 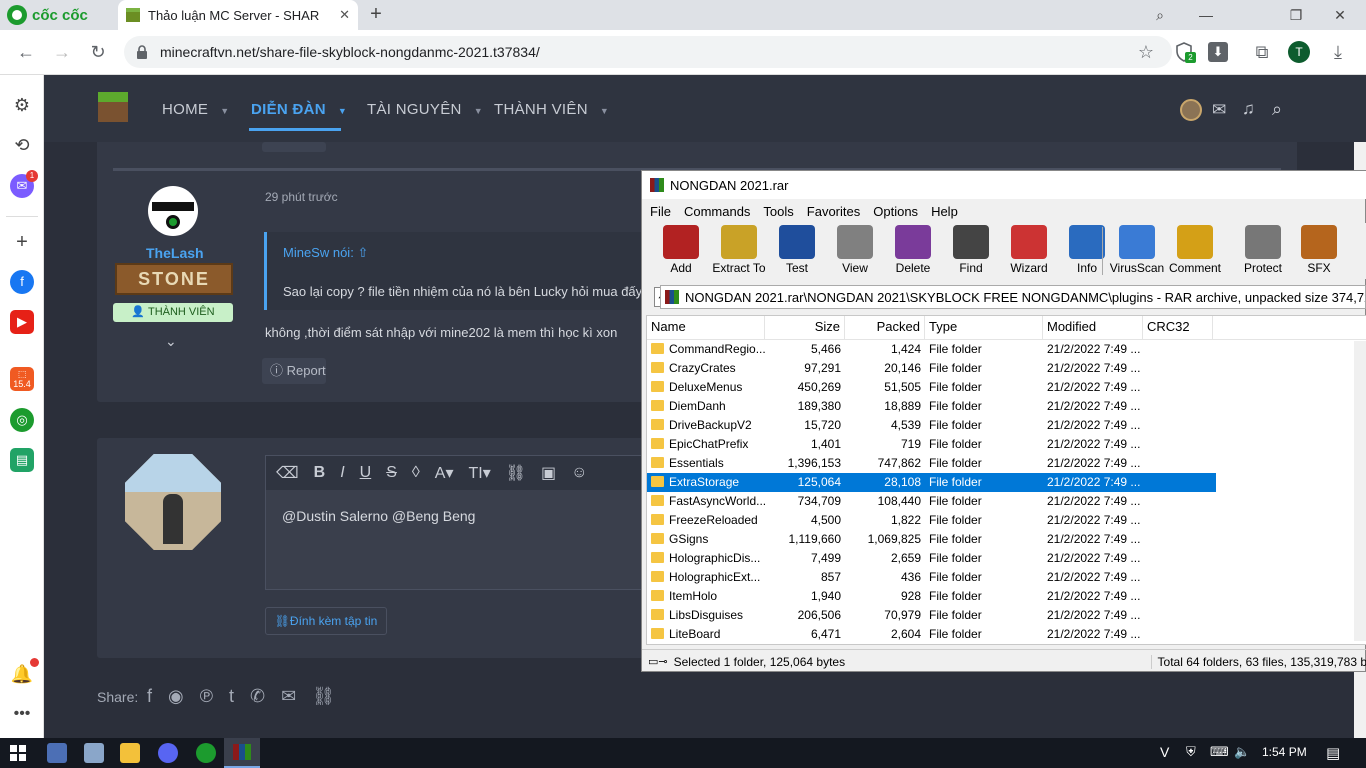 What do you see at coordinates (579, 473) in the screenshot?
I see `emoji-icon: ☺` at bounding box center [579, 473].